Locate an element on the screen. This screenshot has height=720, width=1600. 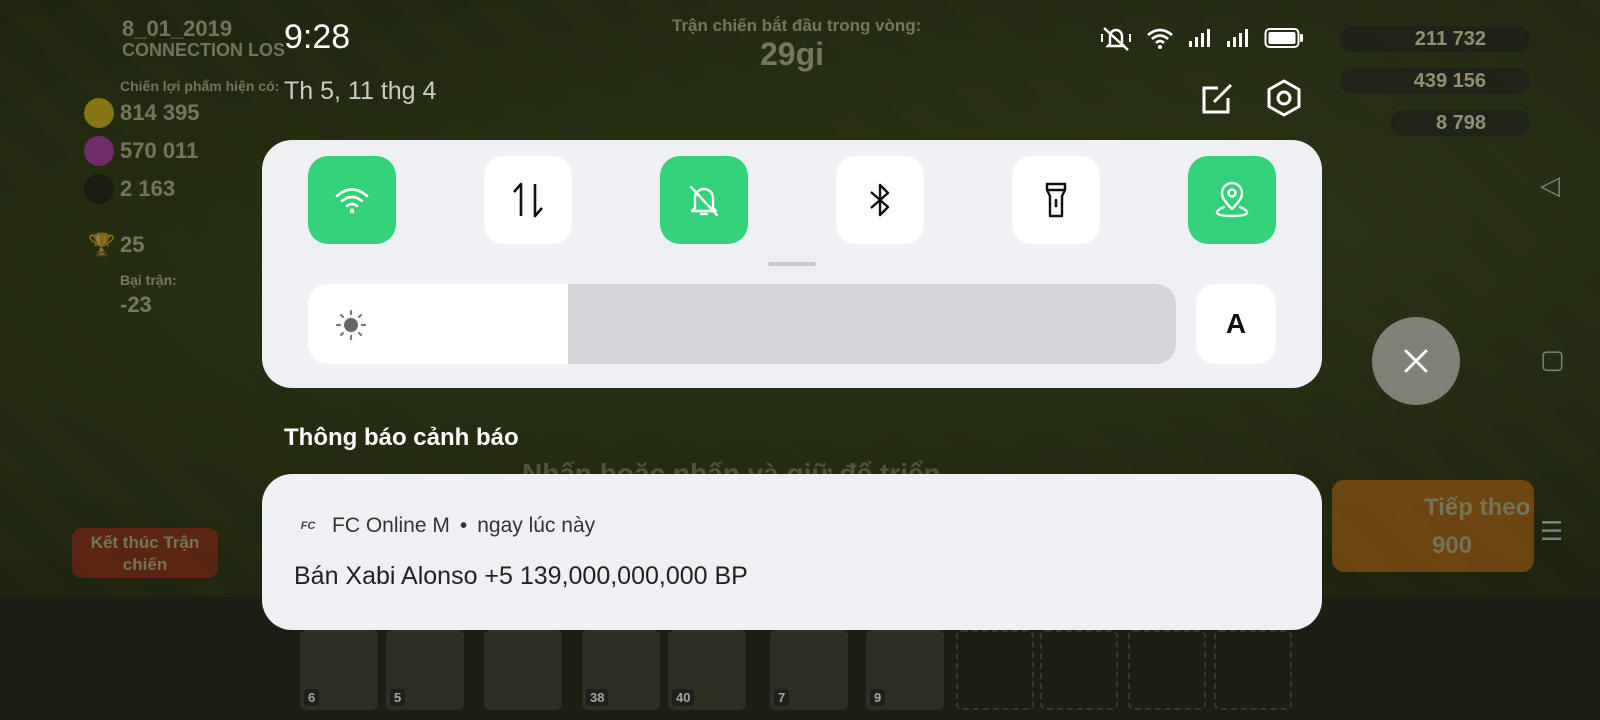
close-icon is located at coordinates (1416, 361).